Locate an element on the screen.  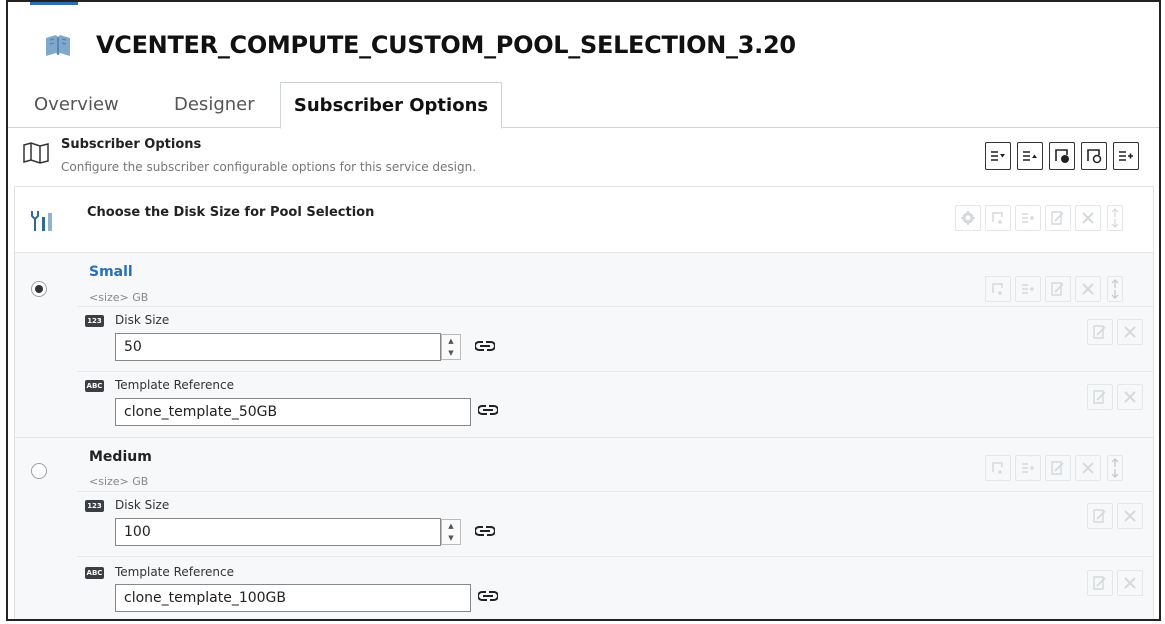
option-set-move-button is located at coordinates (1115, 218).